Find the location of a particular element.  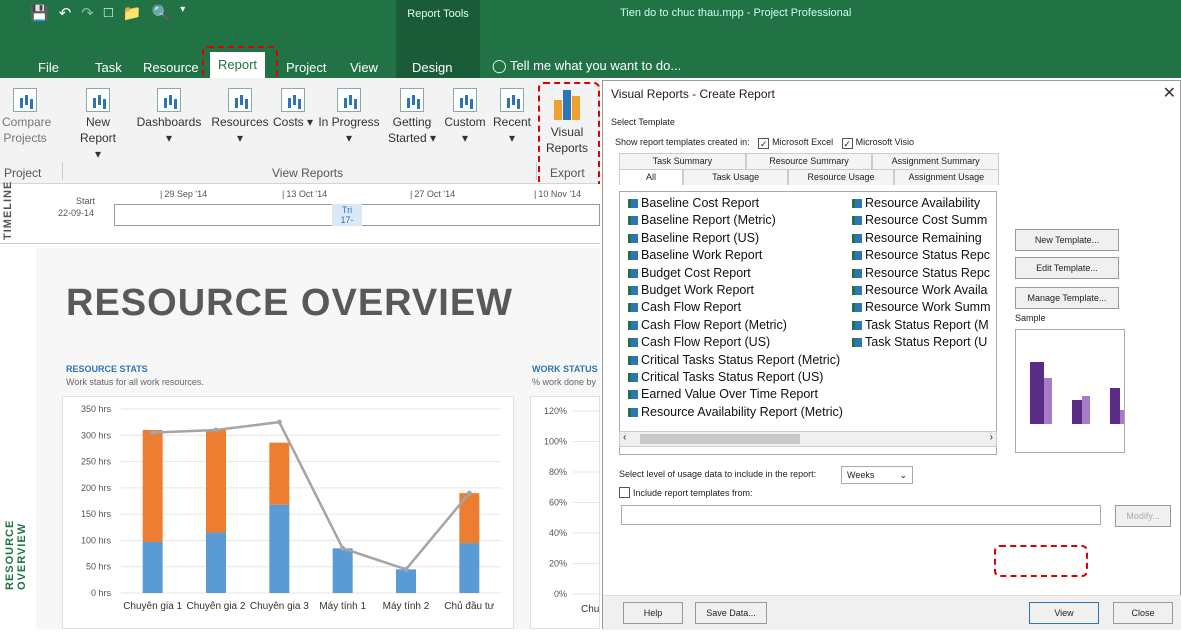

print-preview-icon: 🔍 is located at coordinates (161, 13).